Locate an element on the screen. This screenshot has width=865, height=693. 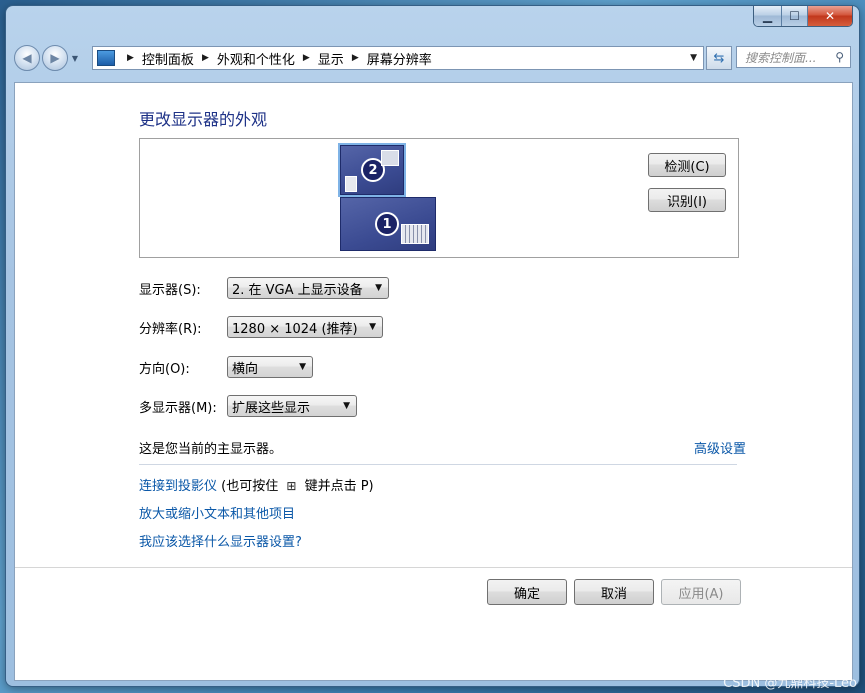
resolution-select: 1280 × 1024 (推荐) ▼ is located at coordinates (305, 327).